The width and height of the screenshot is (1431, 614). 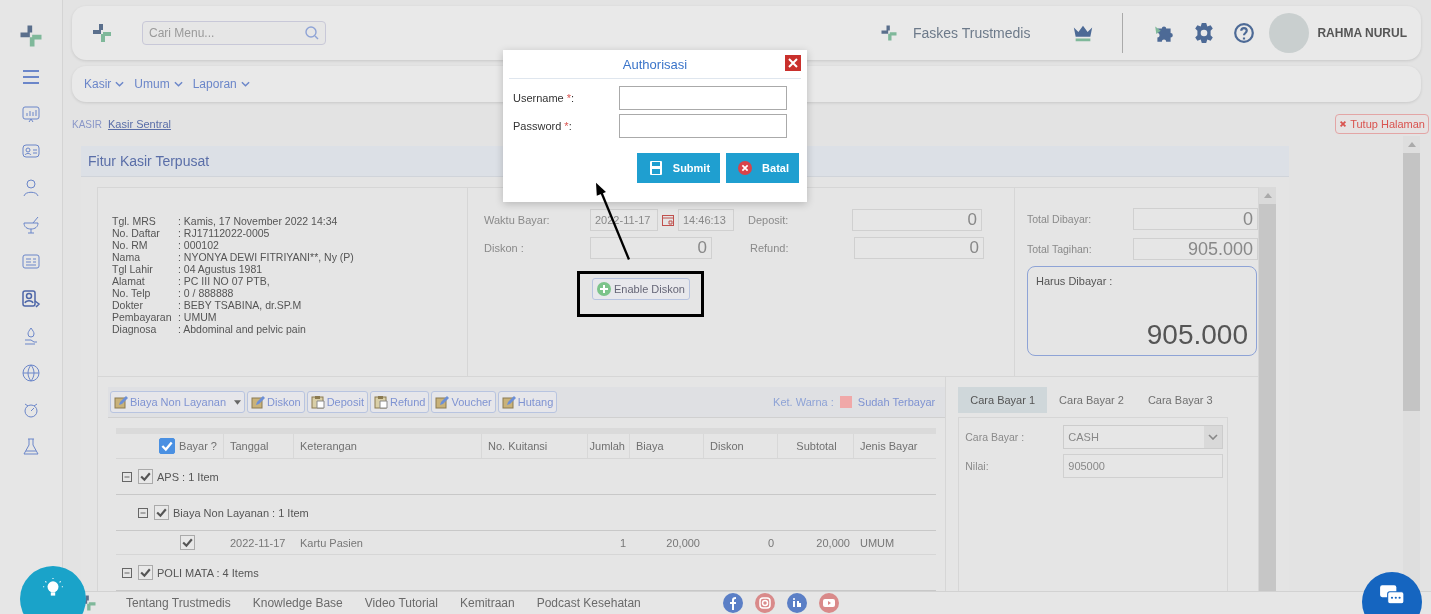 I want to click on footer-link: Knowledge Base, so click(x=297, y=603).